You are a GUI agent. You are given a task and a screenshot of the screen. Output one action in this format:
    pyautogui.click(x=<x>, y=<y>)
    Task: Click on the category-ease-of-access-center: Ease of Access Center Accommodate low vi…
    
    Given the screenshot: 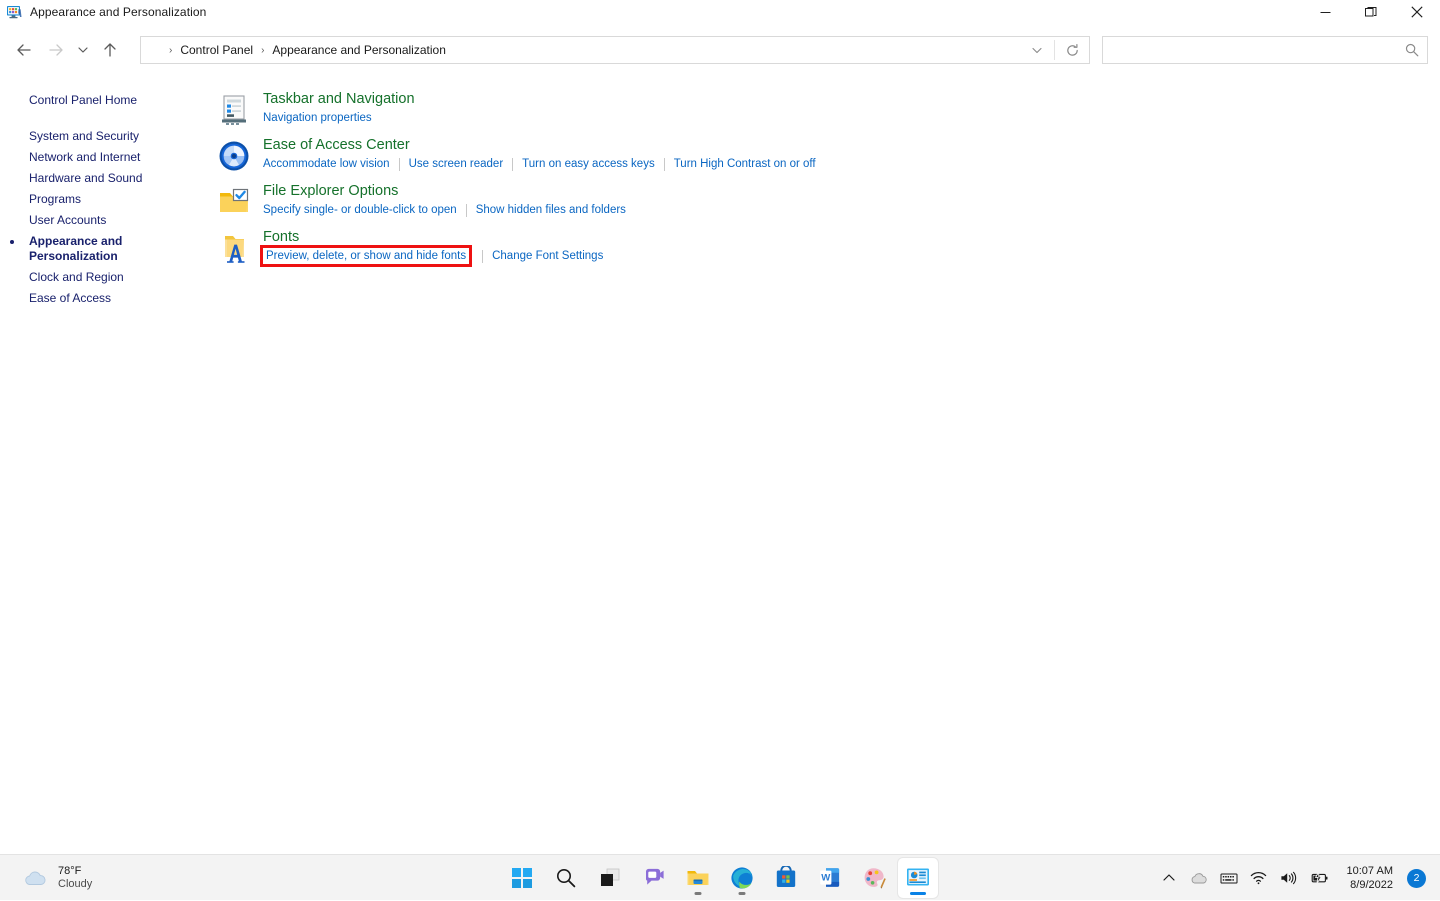 What is the action you would take?
    pyautogui.click(x=820, y=158)
    